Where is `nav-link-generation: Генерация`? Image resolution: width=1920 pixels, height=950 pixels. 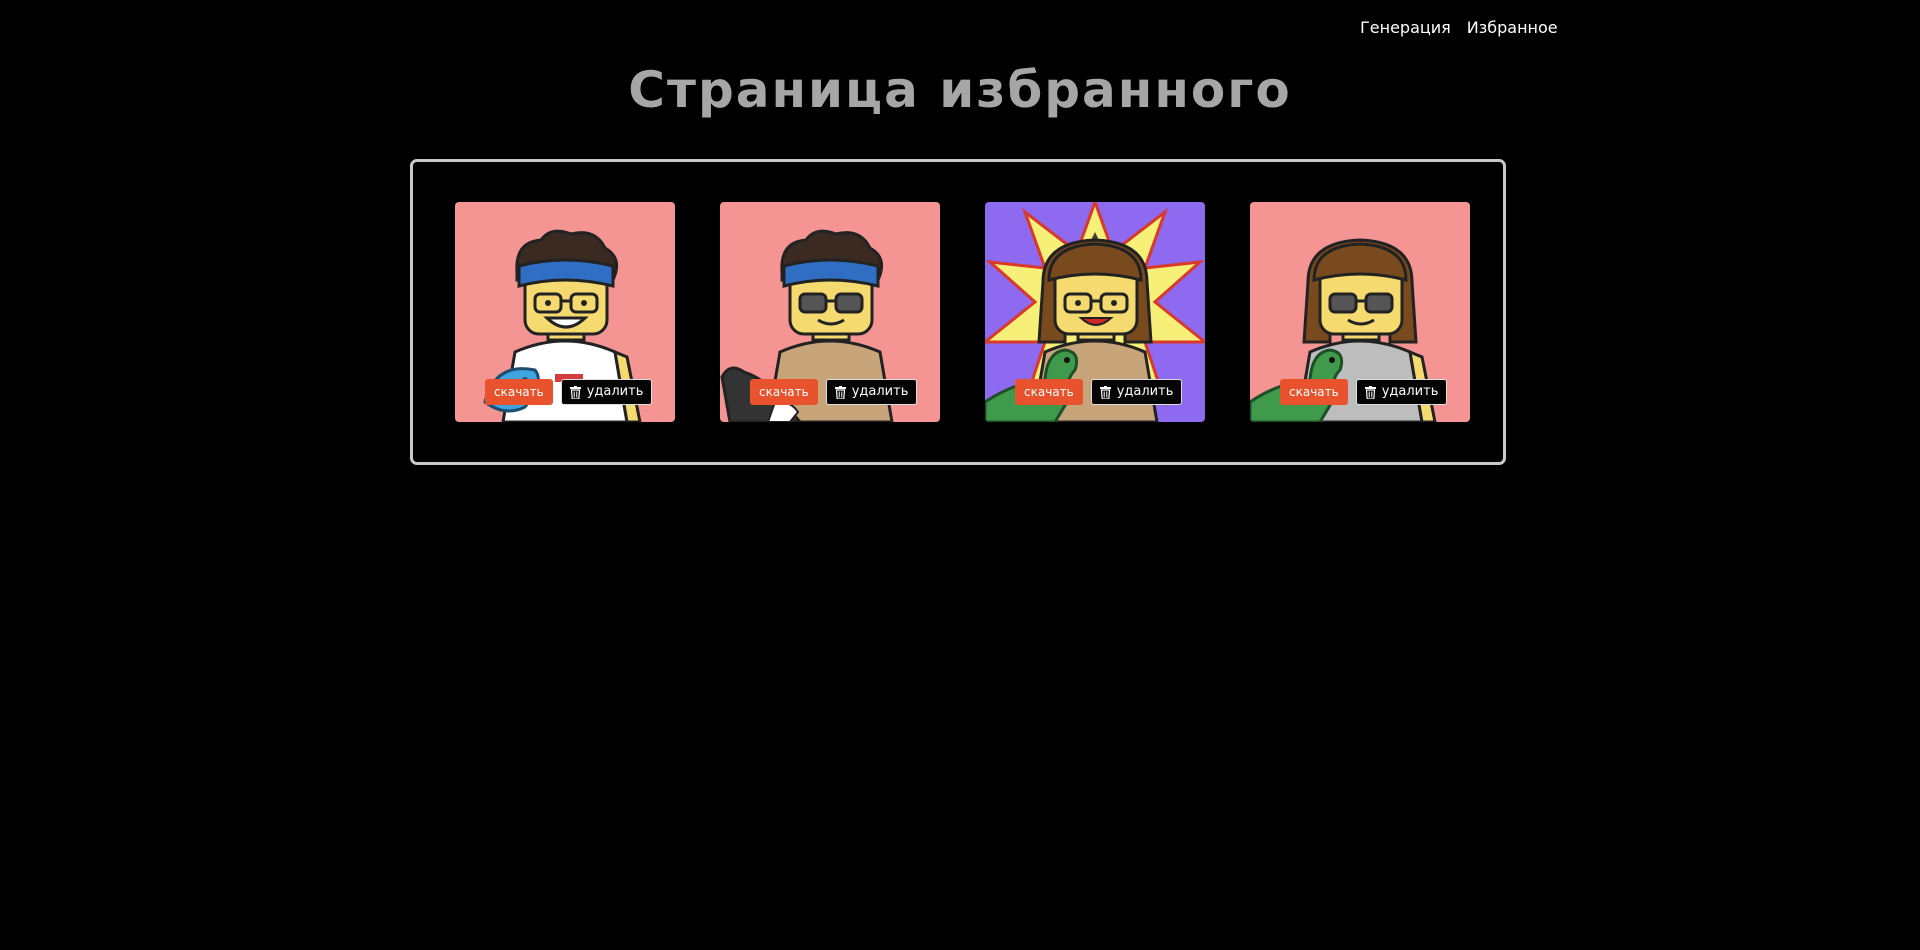
nav-link-generation: Генерация is located at coordinates (1405, 27).